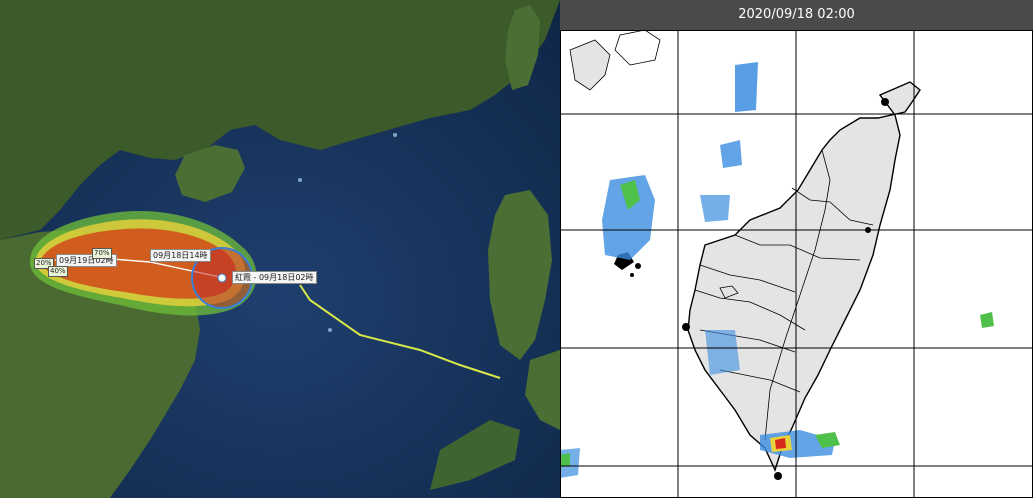 The image size is (1033, 498). I want to click on probability-label: 70%, so click(102, 253).